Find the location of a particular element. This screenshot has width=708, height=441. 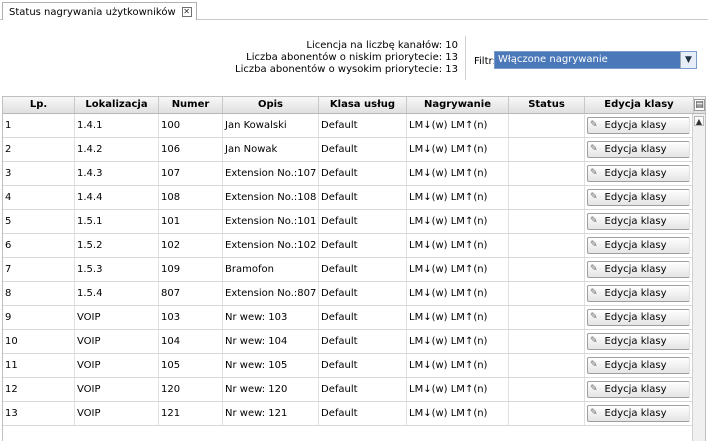

close-icon: ✕ is located at coordinates (186, 12).